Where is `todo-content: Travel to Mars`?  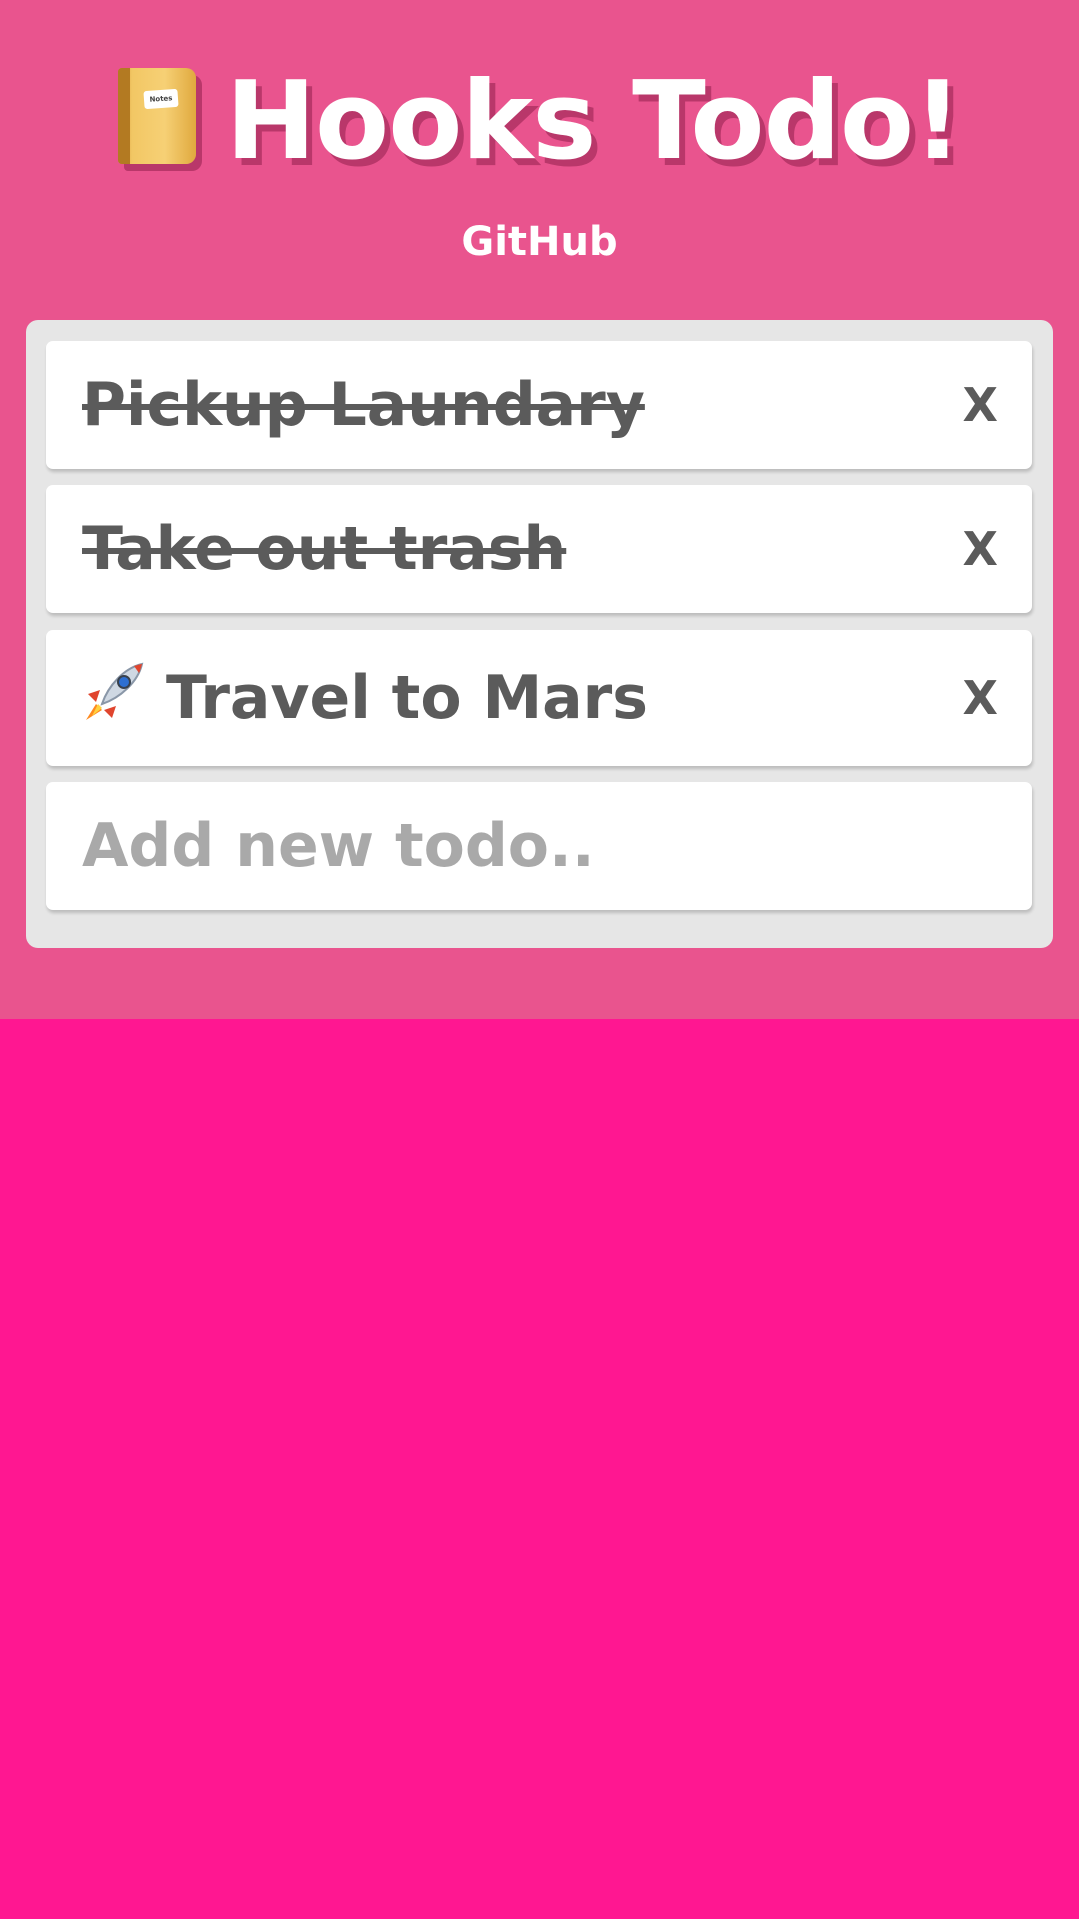
todo-content: Travel to Mars is located at coordinates (365, 698).